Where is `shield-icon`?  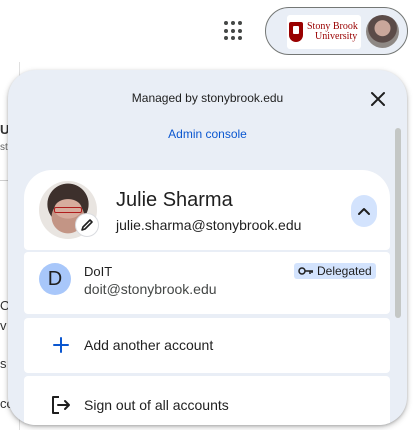 shield-icon is located at coordinates (296, 32).